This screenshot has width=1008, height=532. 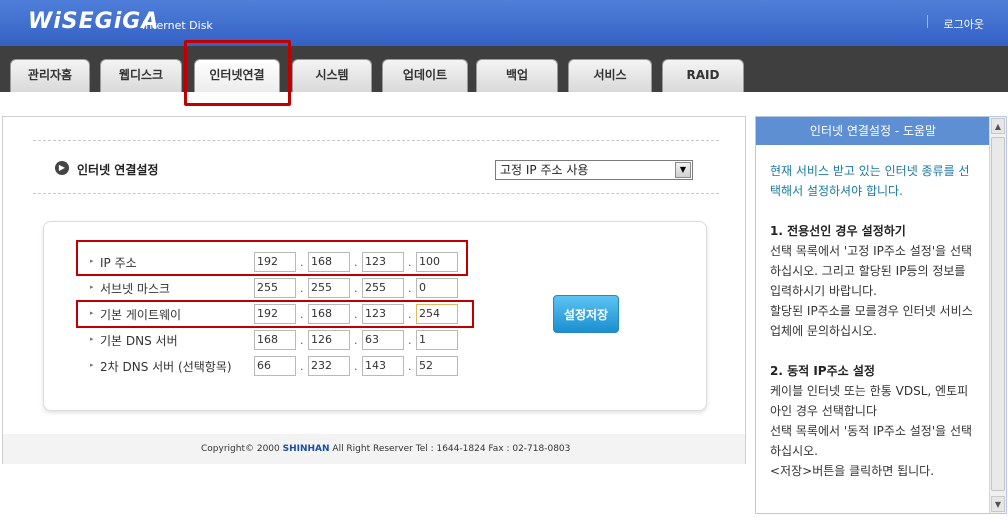 I want to click on connection-type-value: 고정 IP 주소 사용, so click(x=544, y=170).